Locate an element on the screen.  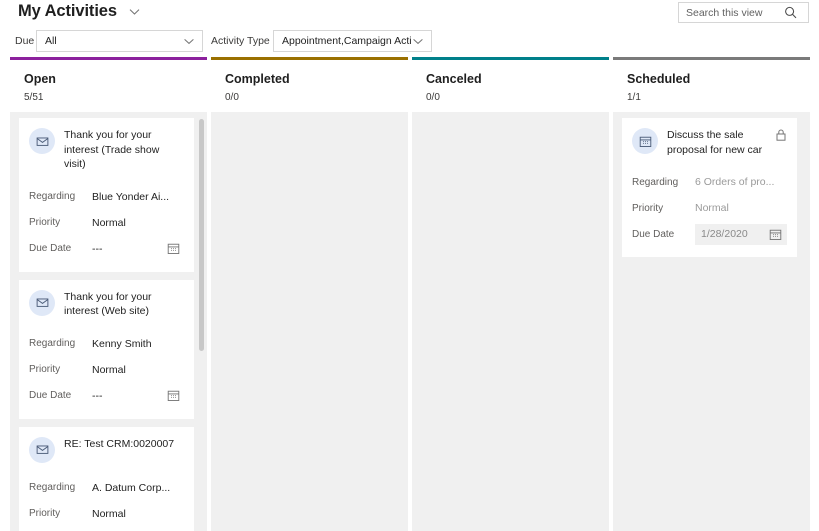
lock-icon is located at coordinates (781, 135).